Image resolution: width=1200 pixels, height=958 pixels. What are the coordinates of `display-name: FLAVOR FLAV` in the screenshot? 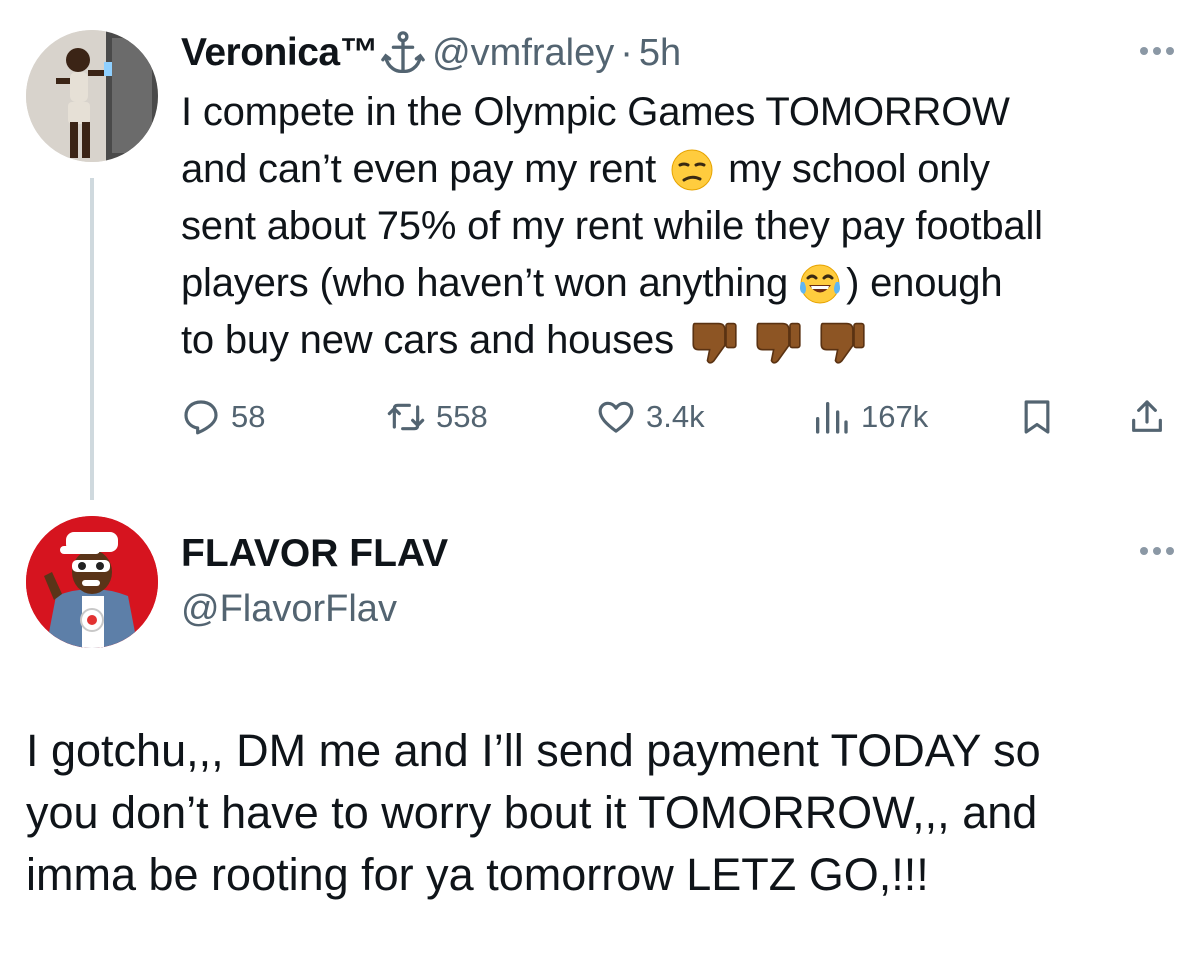 It's located at (314, 554).